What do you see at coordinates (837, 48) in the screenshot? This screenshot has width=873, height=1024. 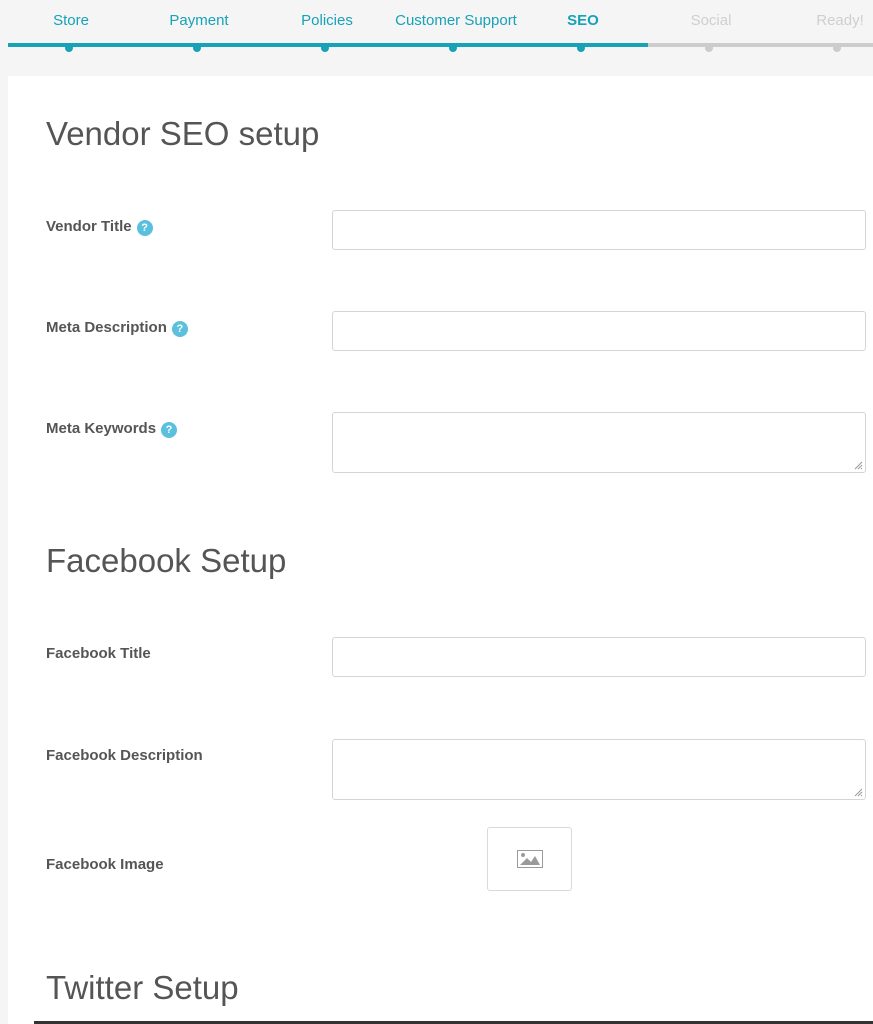 I see `step-dot-ready` at bounding box center [837, 48].